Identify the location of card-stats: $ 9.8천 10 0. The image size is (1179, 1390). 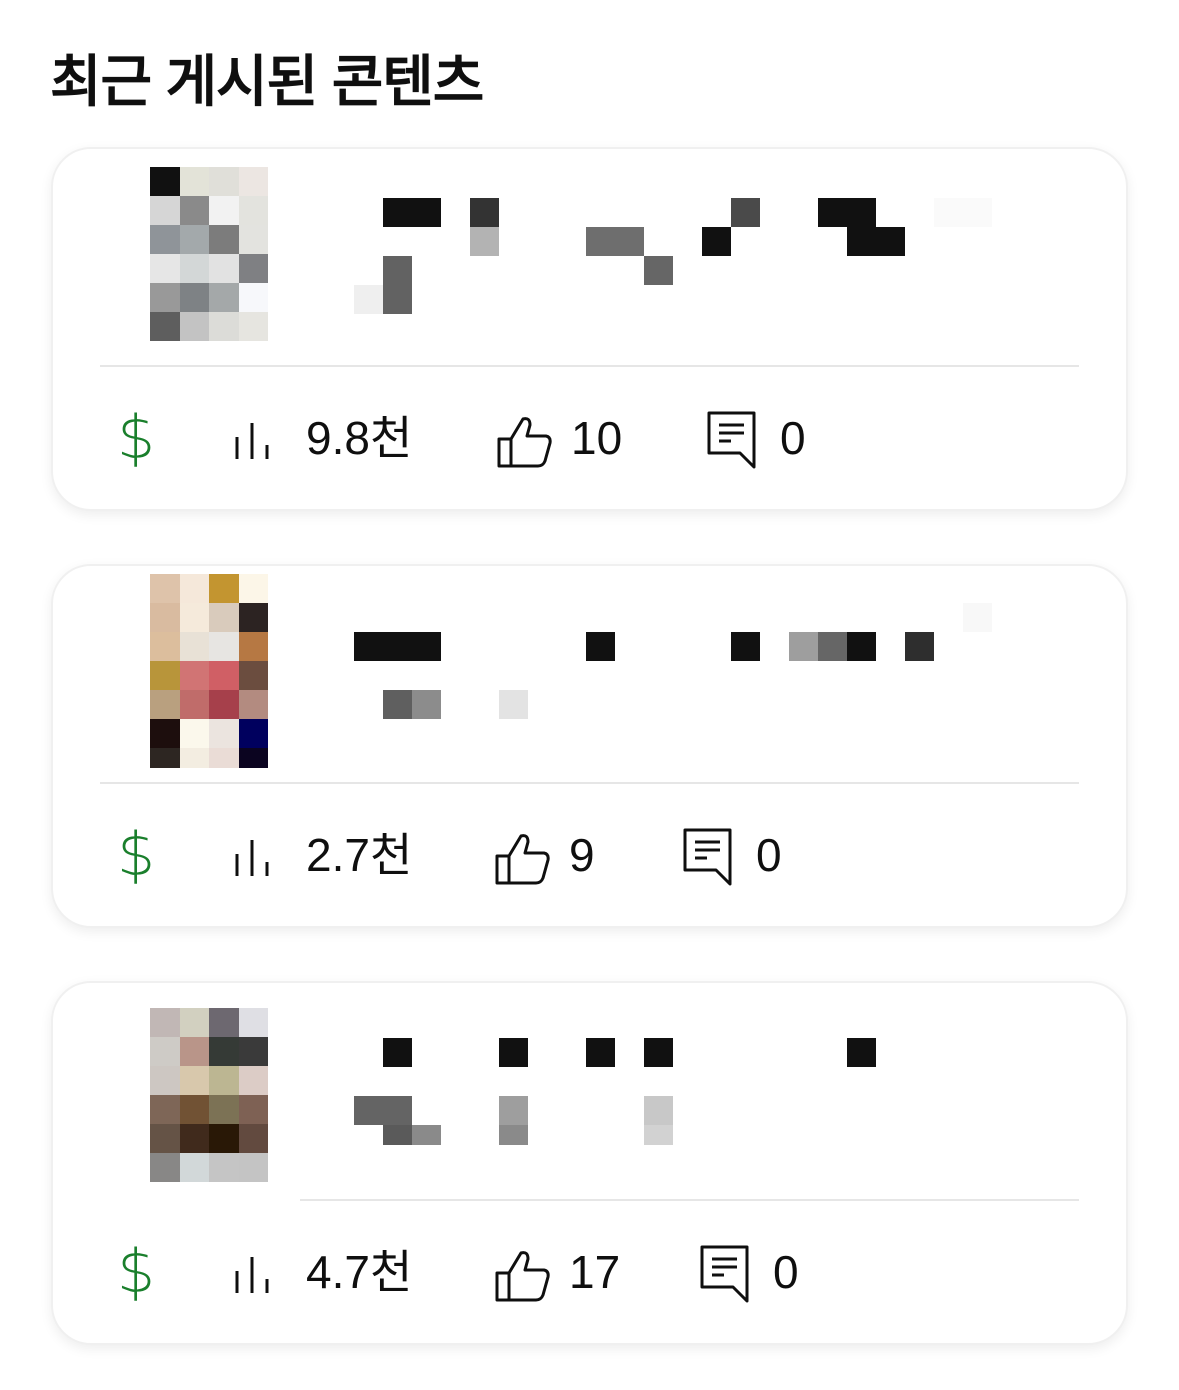
(589, 438).